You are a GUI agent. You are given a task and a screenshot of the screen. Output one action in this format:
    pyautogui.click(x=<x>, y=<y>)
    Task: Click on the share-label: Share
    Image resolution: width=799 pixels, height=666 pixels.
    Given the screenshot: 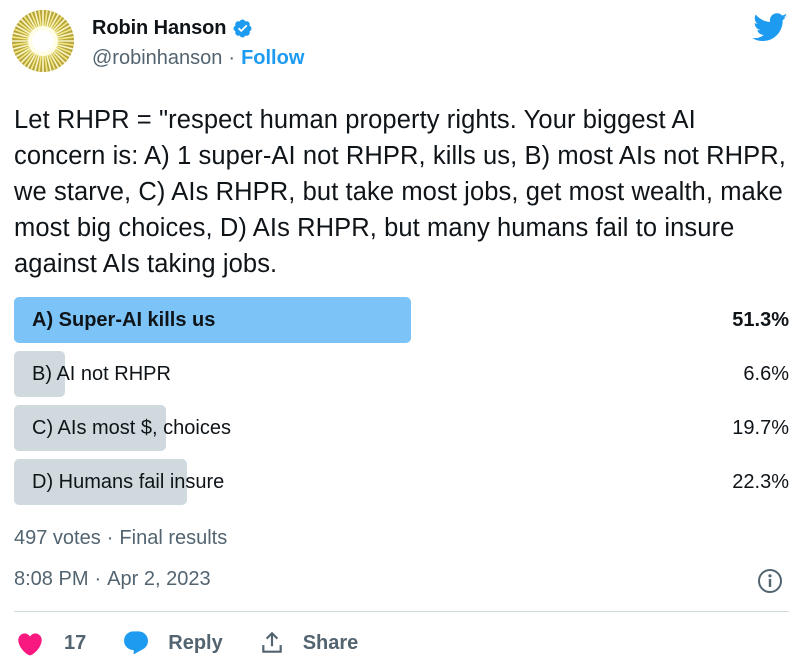 What is the action you would take?
    pyautogui.click(x=331, y=643)
    